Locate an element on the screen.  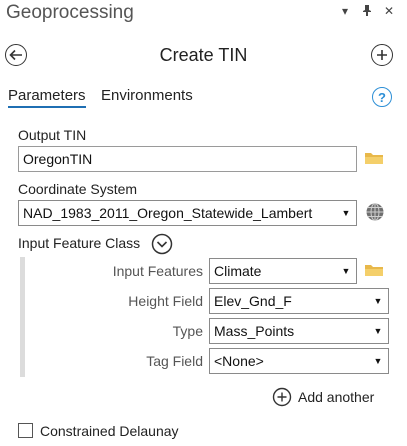
globe-icon is located at coordinates (375, 212).